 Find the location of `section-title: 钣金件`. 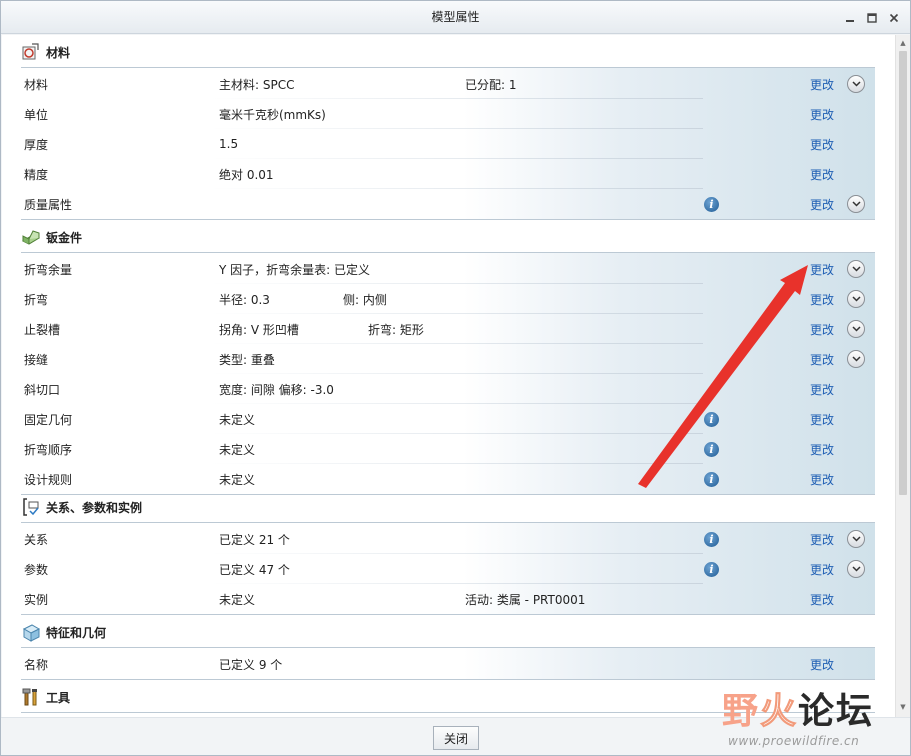

section-title: 钣金件 is located at coordinates (64, 237).